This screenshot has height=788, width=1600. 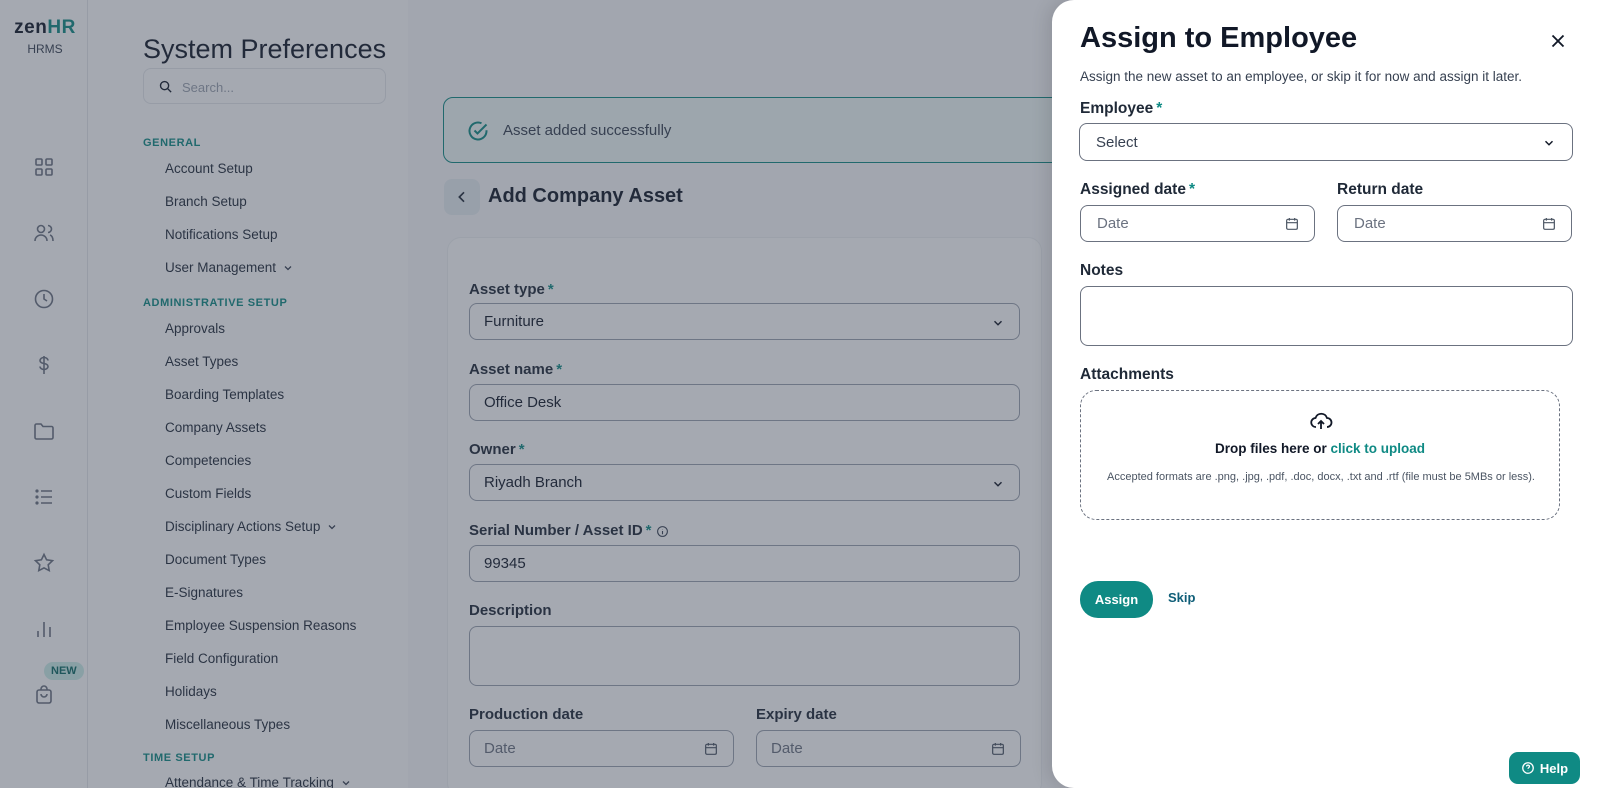 I want to click on click-to-upload-link: click to upload, so click(x=1378, y=448).